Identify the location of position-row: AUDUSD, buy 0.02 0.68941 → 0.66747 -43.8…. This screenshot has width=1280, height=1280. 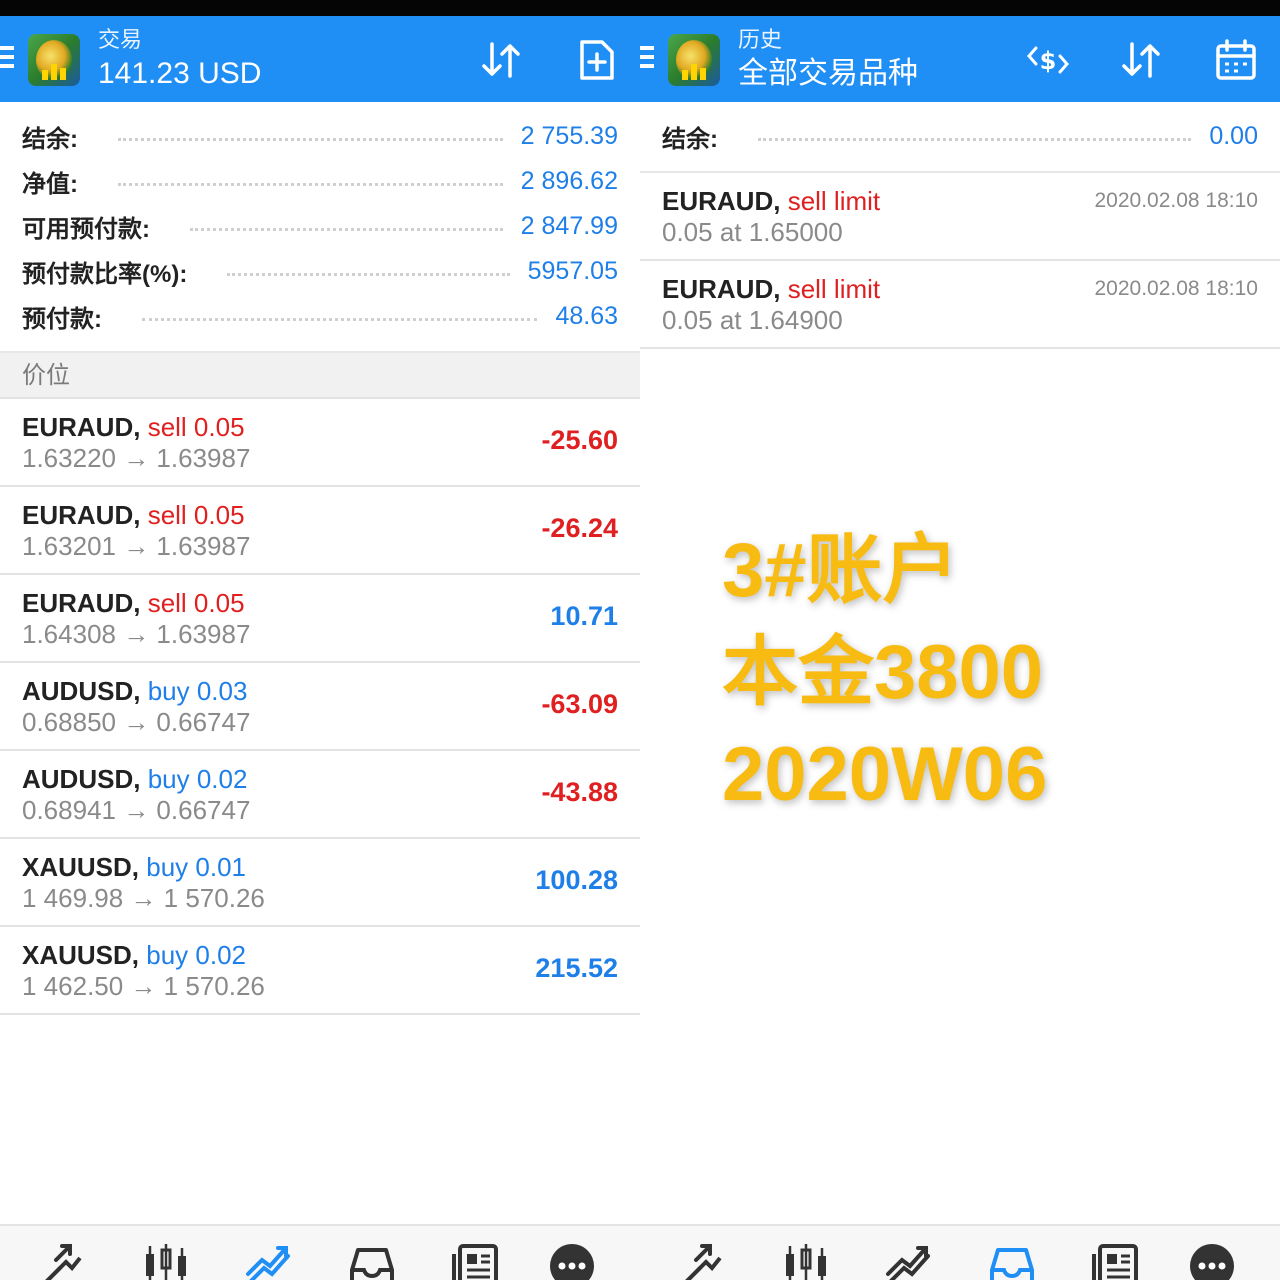
(320, 795).